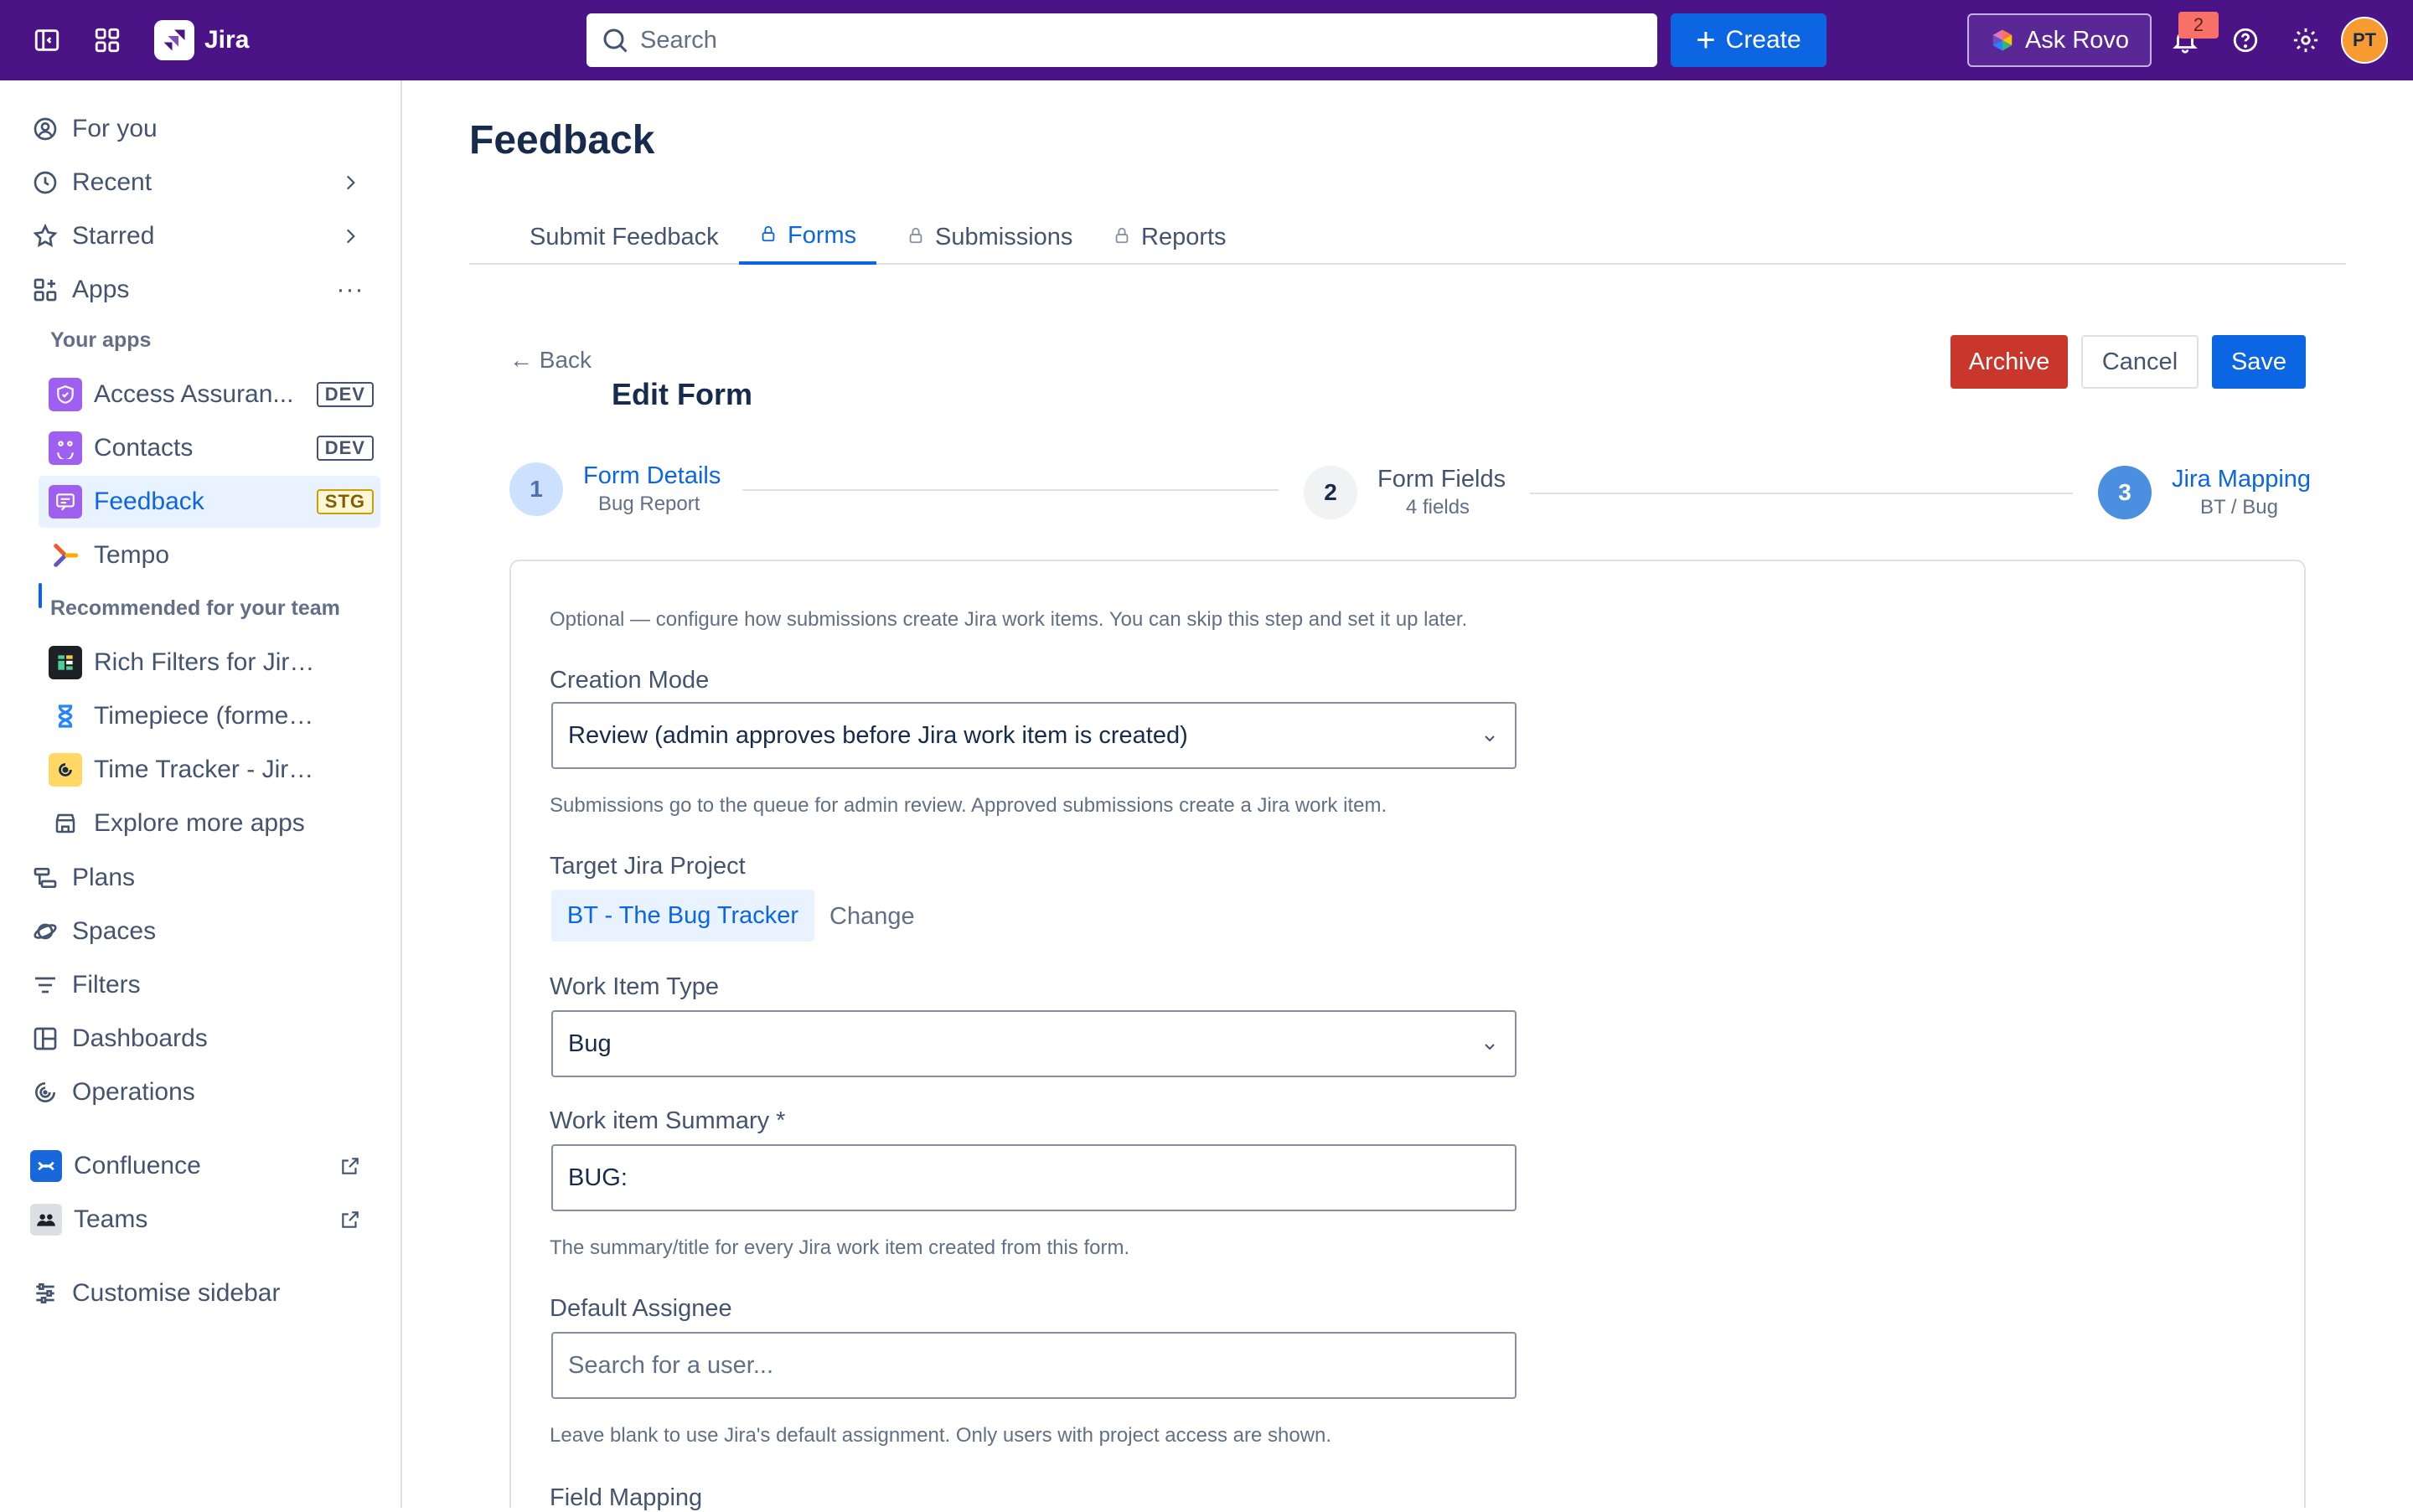 This screenshot has width=2413, height=1512. Describe the element at coordinates (2077, 40) in the screenshot. I see `ask-rovo-label: Ask Rovo` at that location.